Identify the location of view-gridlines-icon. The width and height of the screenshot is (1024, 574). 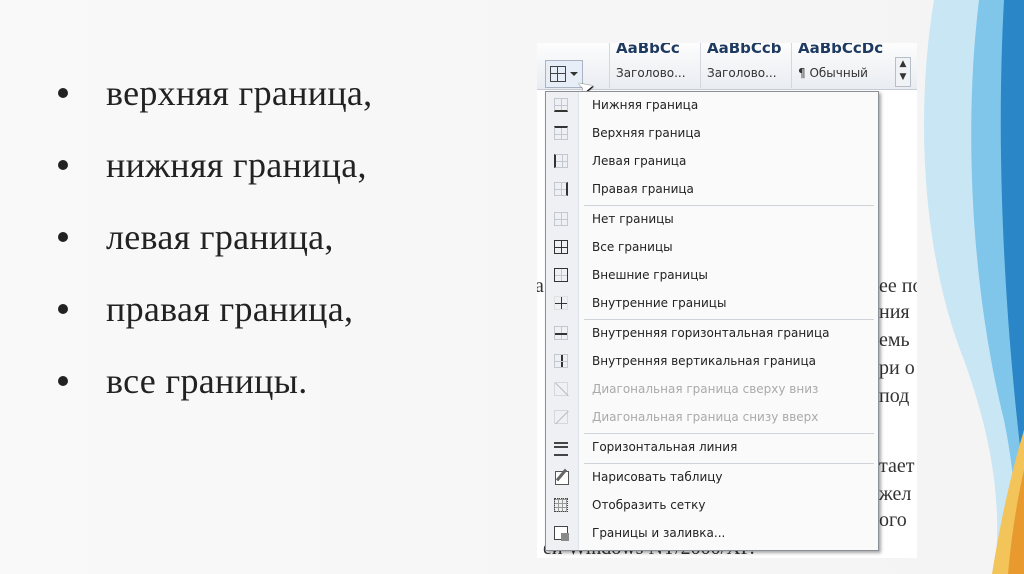
(561, 505).